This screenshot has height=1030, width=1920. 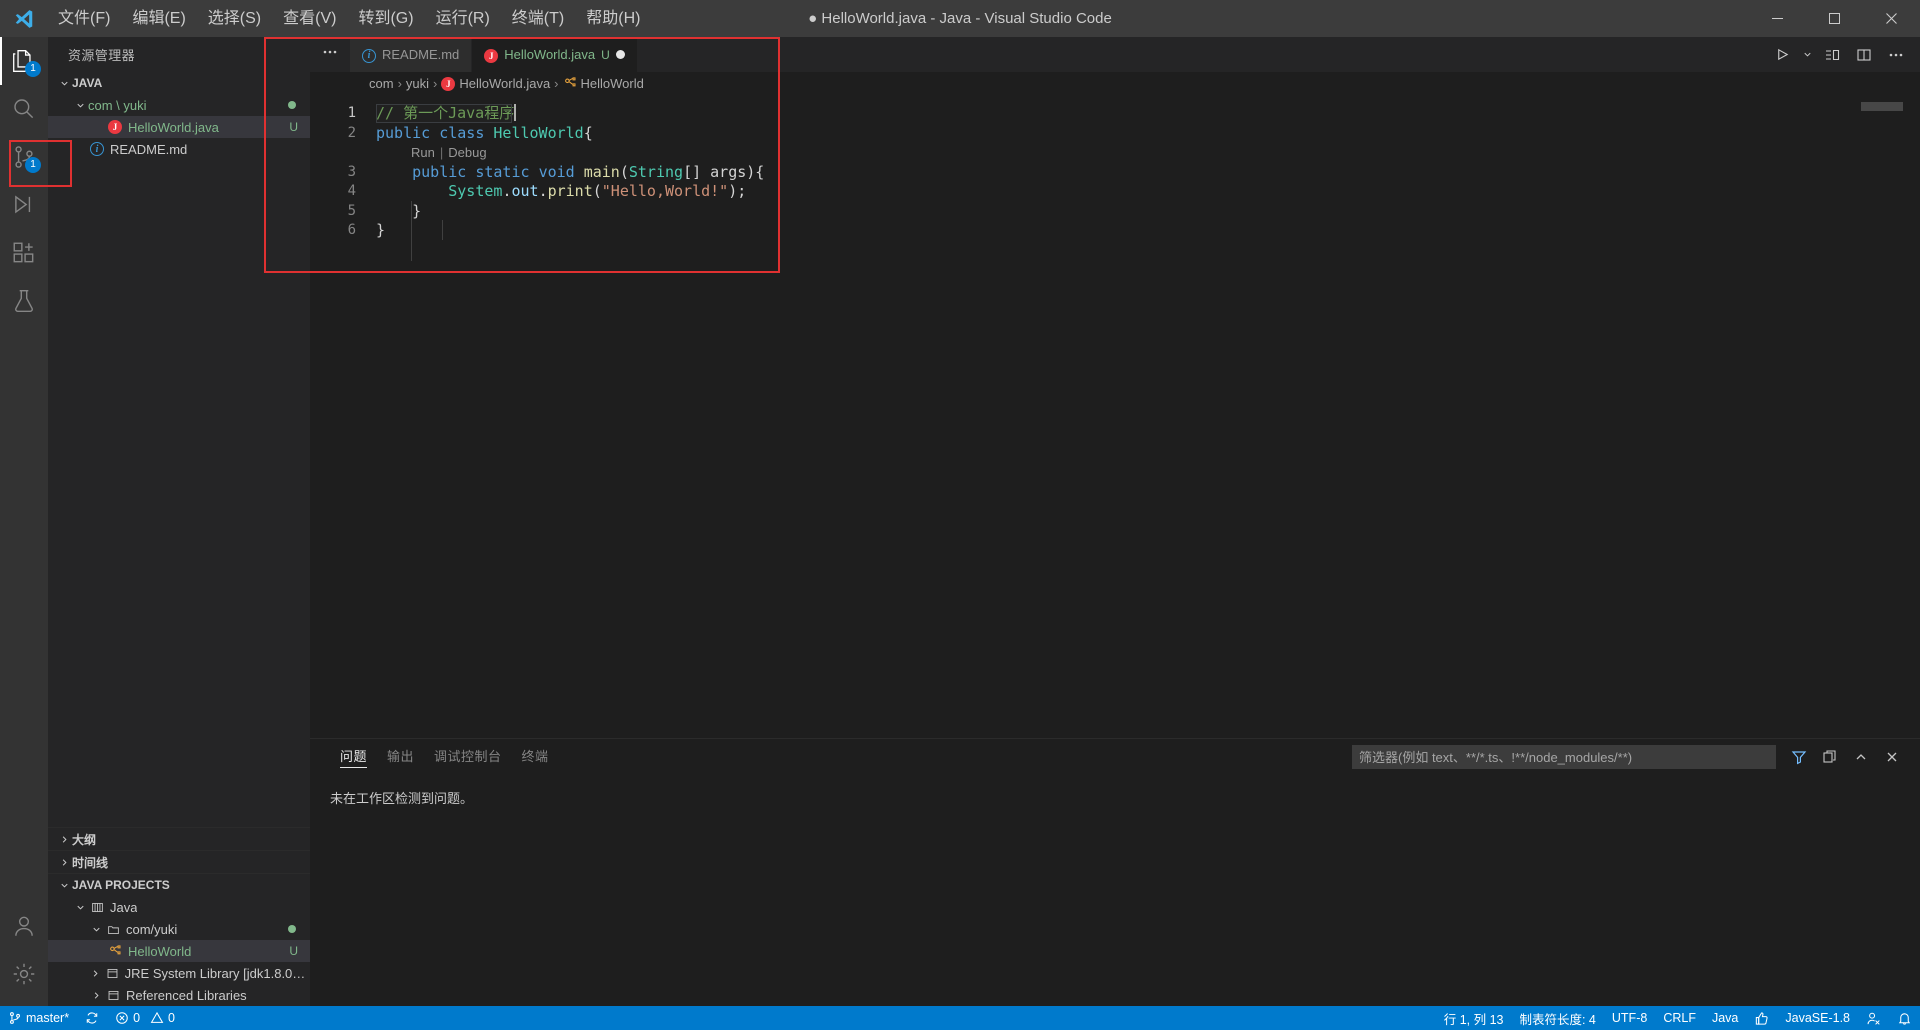 What do you see at coordinates (1115, 153) in the screenshot?
I see `code-lens: Run | Debug` at bounding box center [1115, 153].